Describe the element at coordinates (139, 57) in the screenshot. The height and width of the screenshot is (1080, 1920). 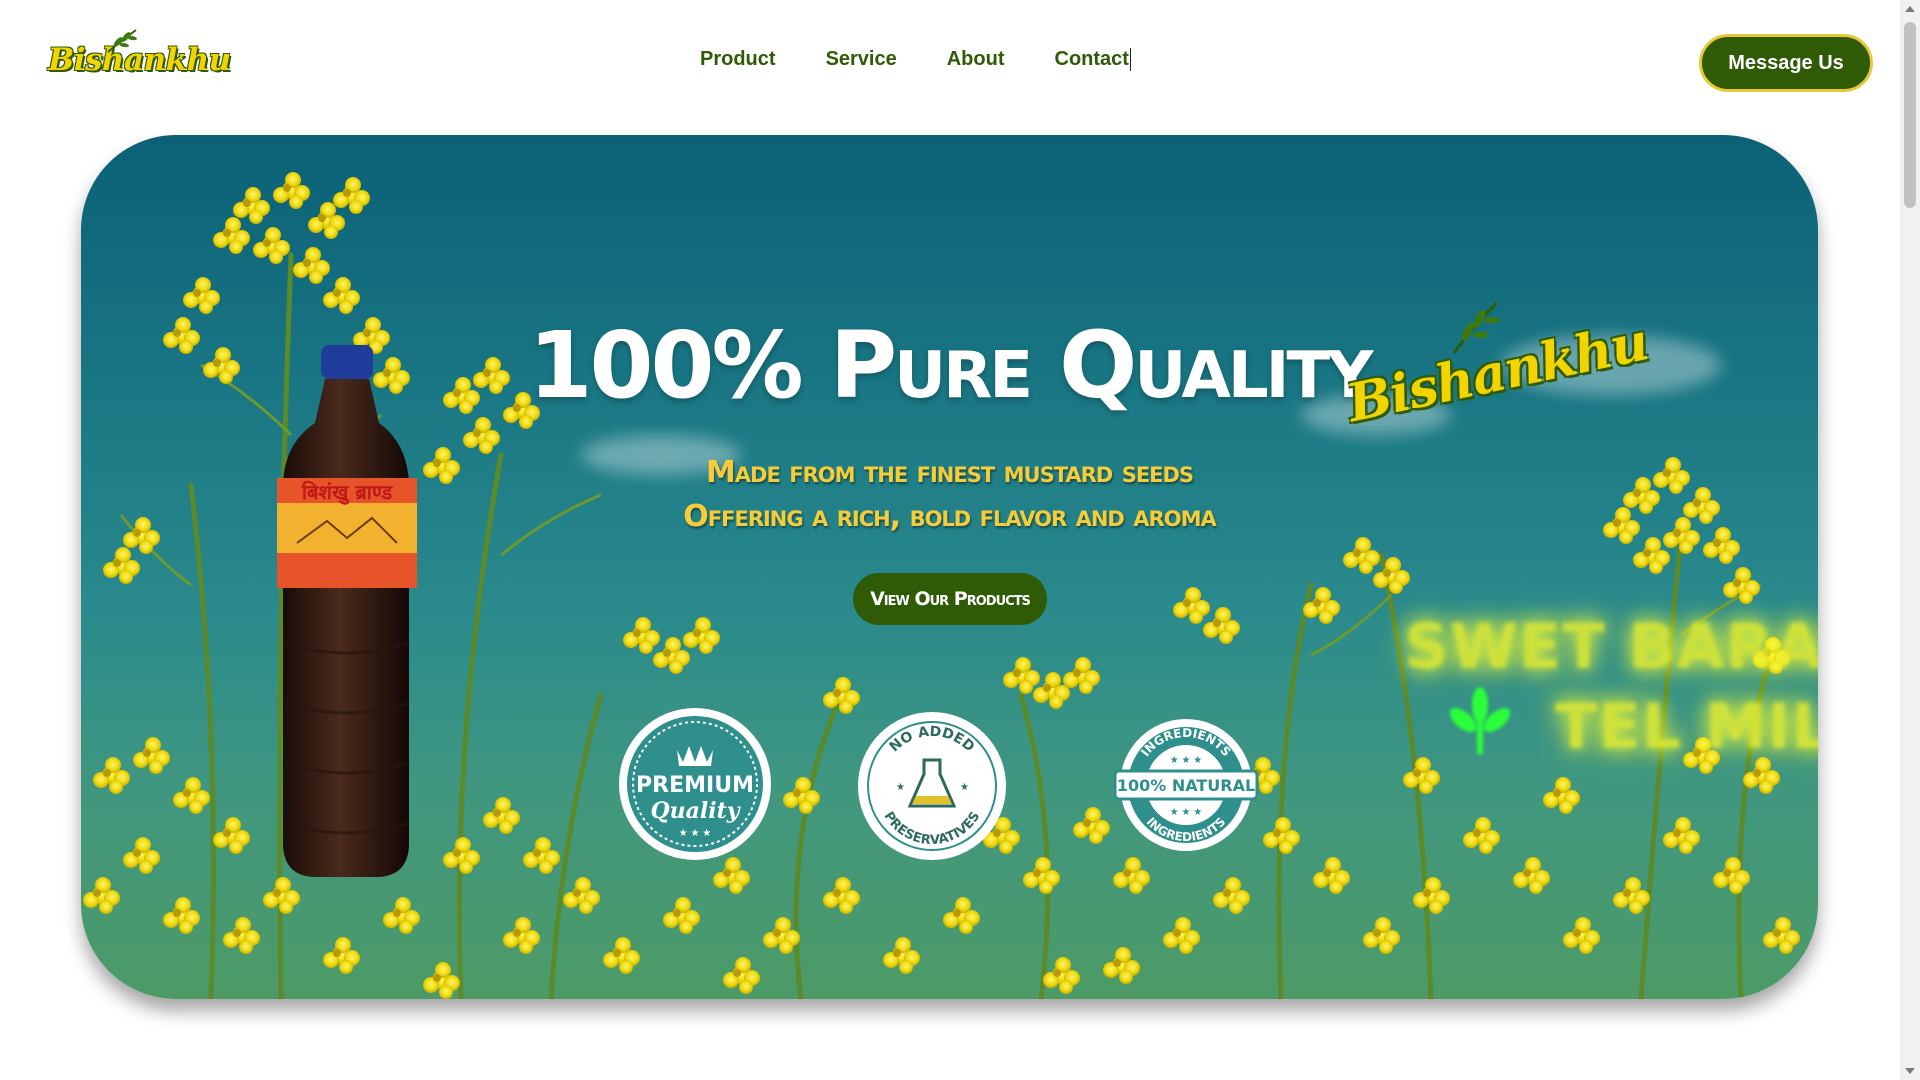
I see `brand-logo: Bishankhu` at that location.